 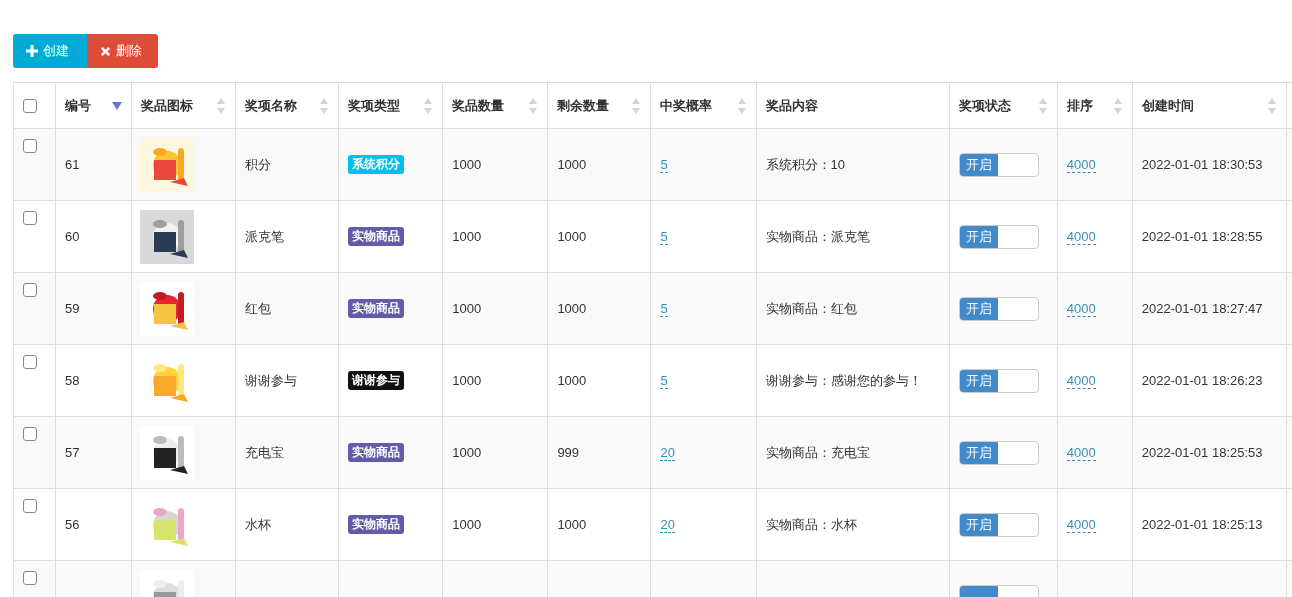 I want to click on table-cell: 60, so click(x=72, y=236).